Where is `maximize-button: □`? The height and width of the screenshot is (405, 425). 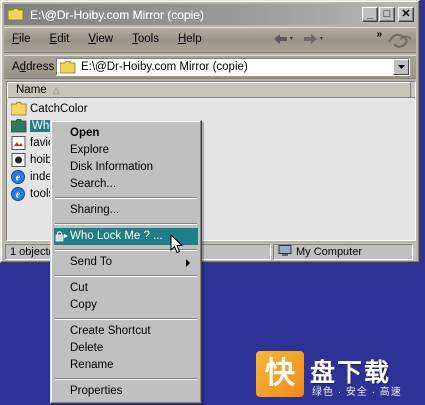
maximize-button: □ is located at coordinates (387, 14).